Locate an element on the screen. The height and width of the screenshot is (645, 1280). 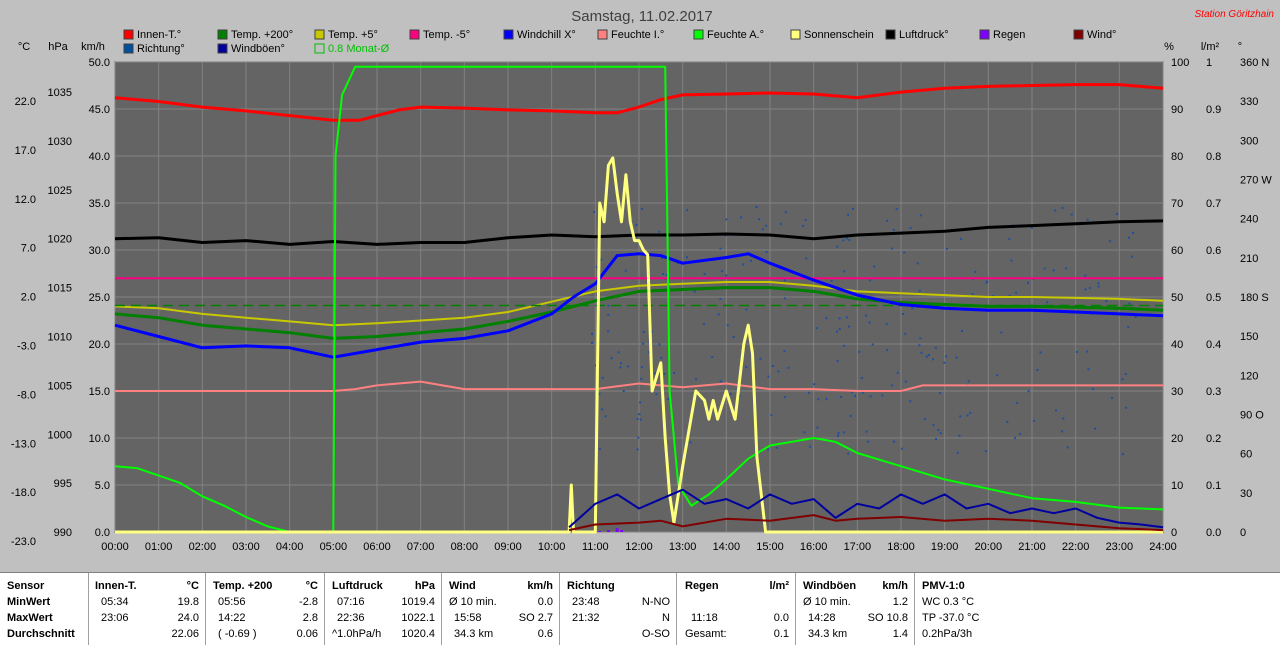
x-axis-tick: 20:00 is located at coordinates (989, 547).